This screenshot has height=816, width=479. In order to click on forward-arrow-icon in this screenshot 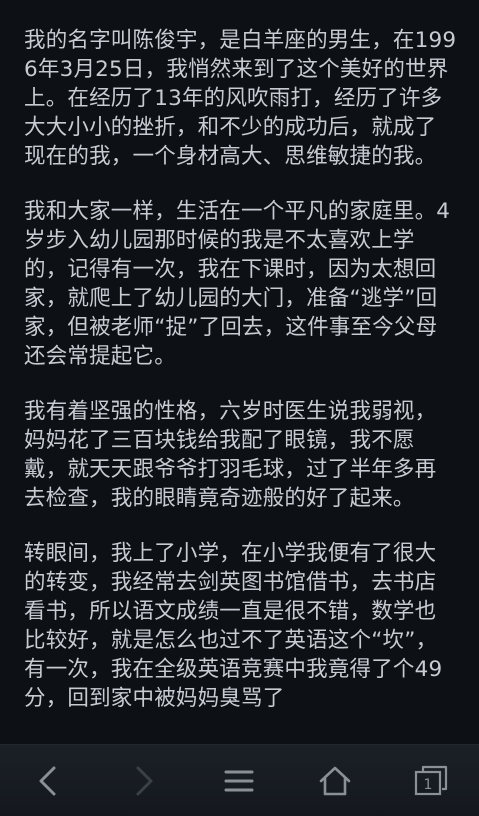, I will do `click(144, 780)`.